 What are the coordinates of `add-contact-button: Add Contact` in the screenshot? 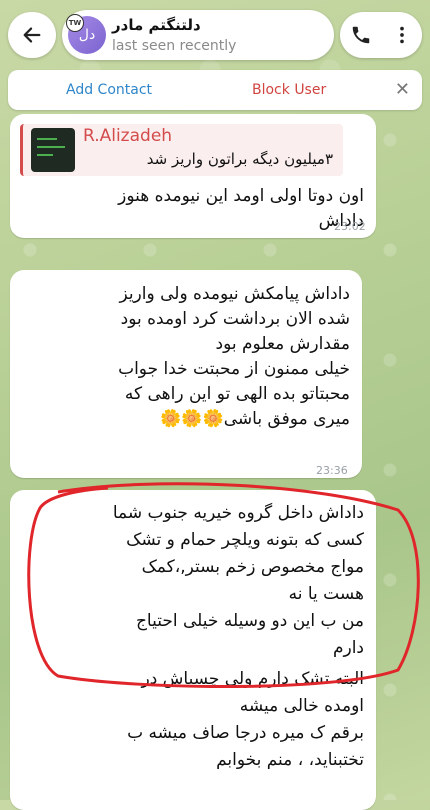 It's located at (109, 90).